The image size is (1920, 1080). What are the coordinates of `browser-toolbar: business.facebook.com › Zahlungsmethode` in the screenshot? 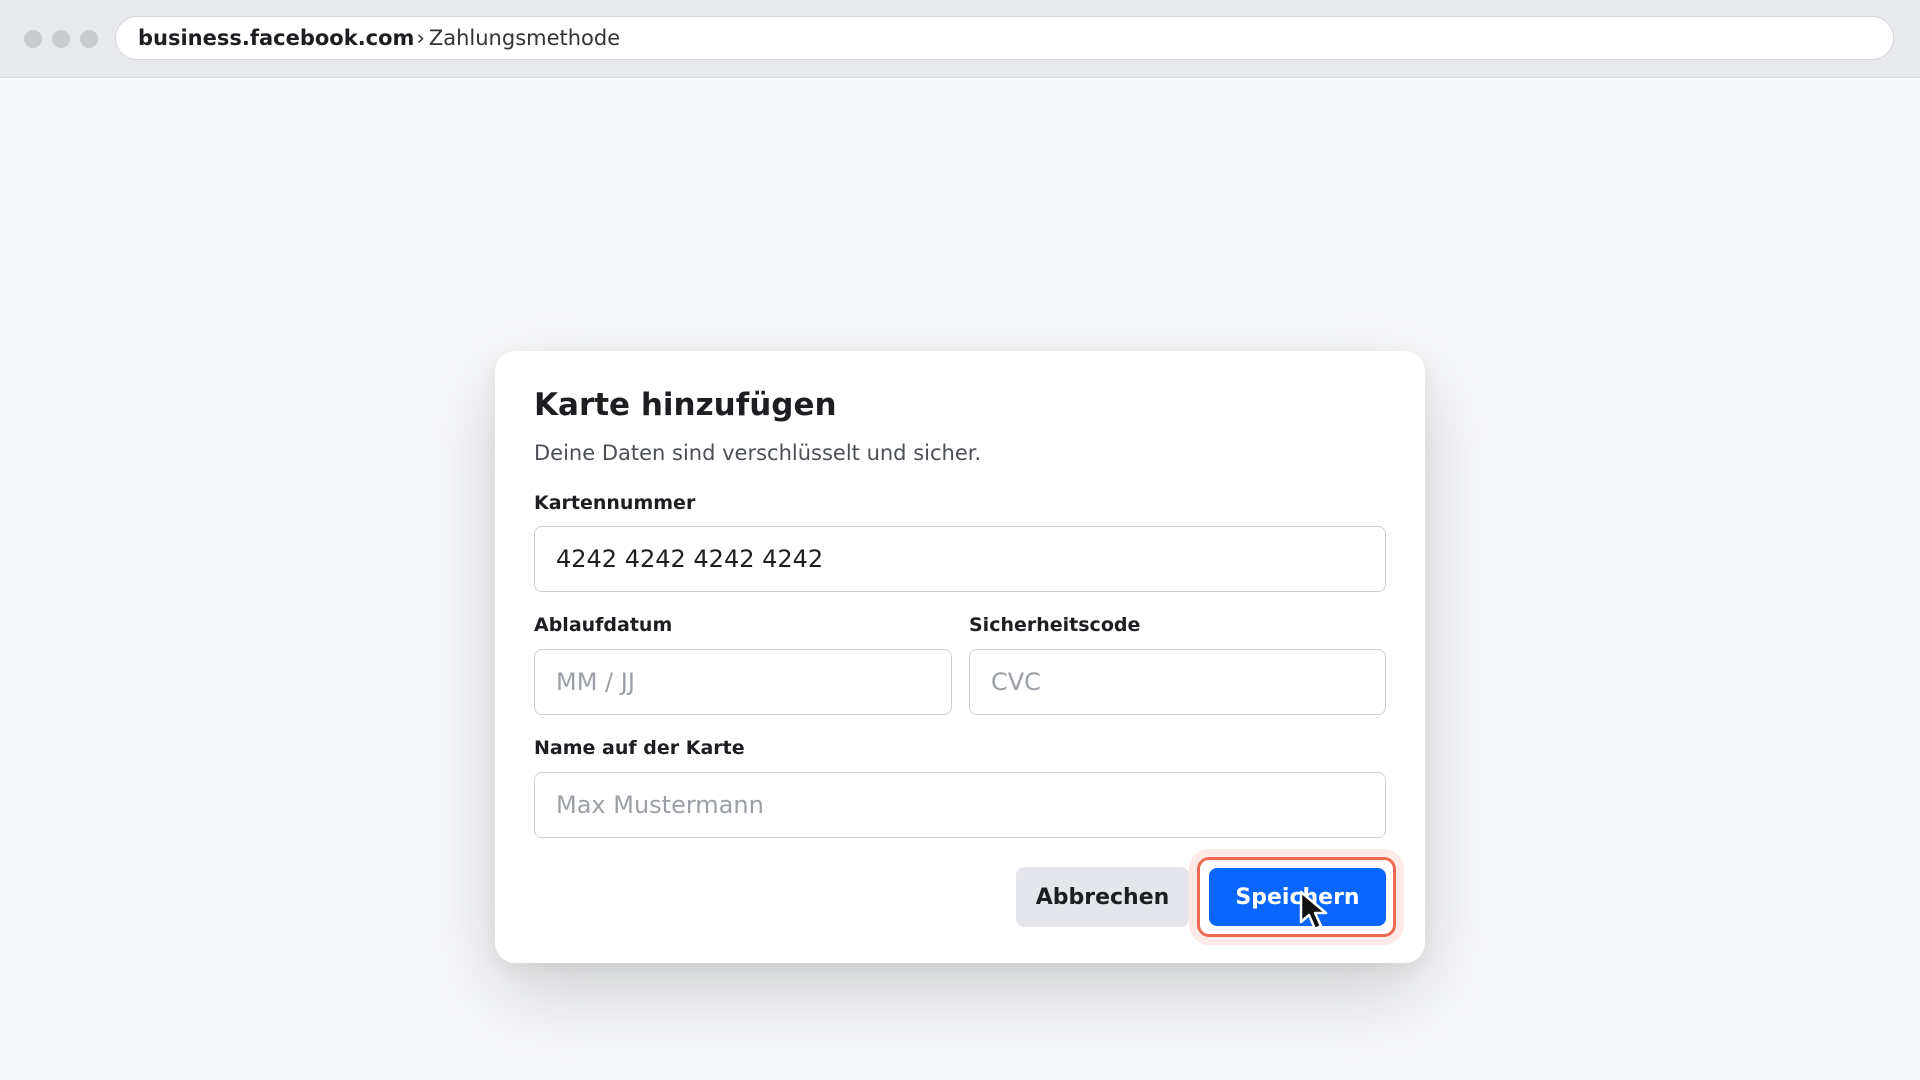 It's located at (960, 39).